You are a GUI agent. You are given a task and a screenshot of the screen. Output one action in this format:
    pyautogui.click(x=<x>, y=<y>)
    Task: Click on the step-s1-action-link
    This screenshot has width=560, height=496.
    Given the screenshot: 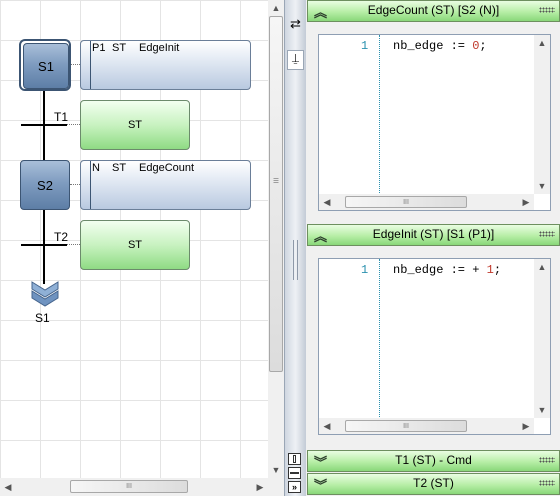 What is the action you would take?
    pyautogui.click(x=75, y=64)
    